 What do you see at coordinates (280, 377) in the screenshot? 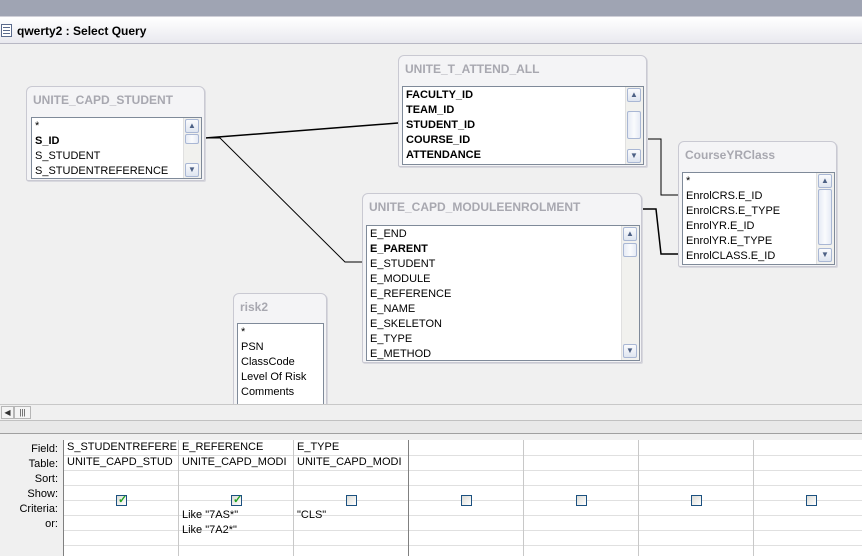
I see `field-item: Level Of Risk` at bounding box center [280, 377].